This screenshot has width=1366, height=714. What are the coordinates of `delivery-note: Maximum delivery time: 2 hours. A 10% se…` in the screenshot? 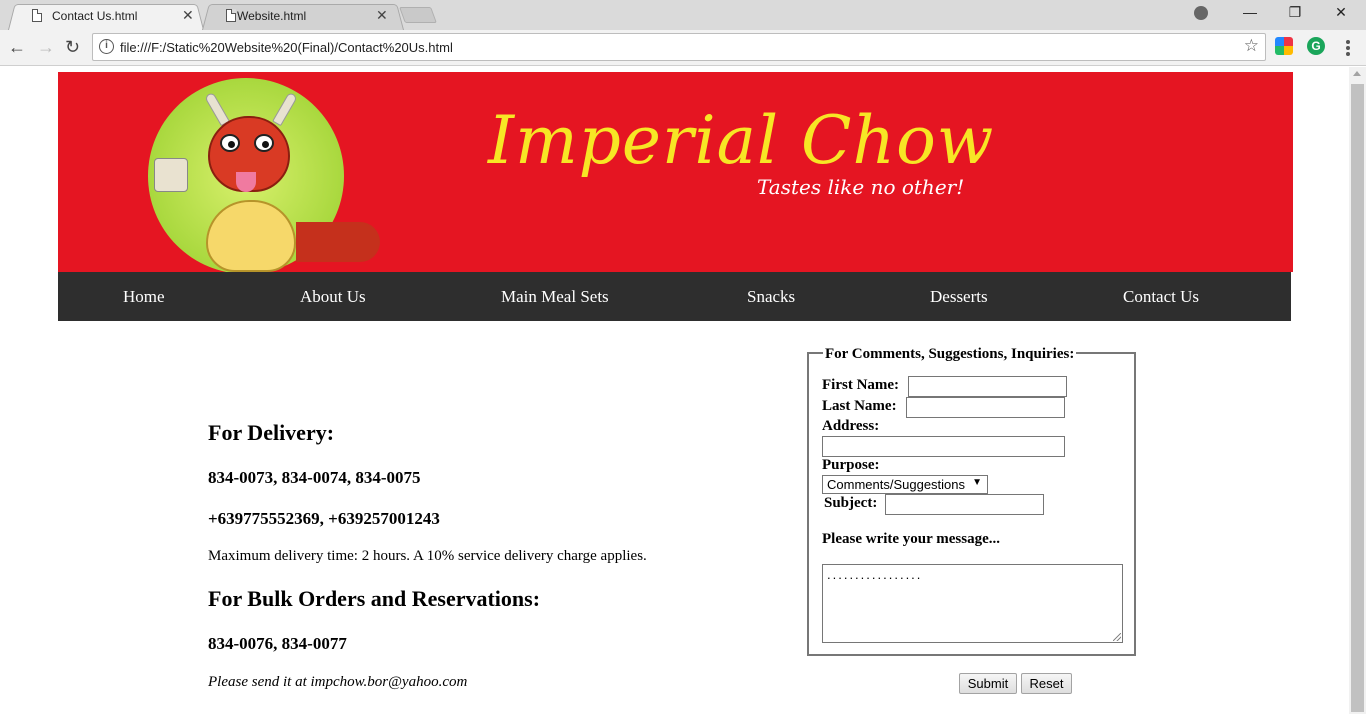 It's located at (427, 556).